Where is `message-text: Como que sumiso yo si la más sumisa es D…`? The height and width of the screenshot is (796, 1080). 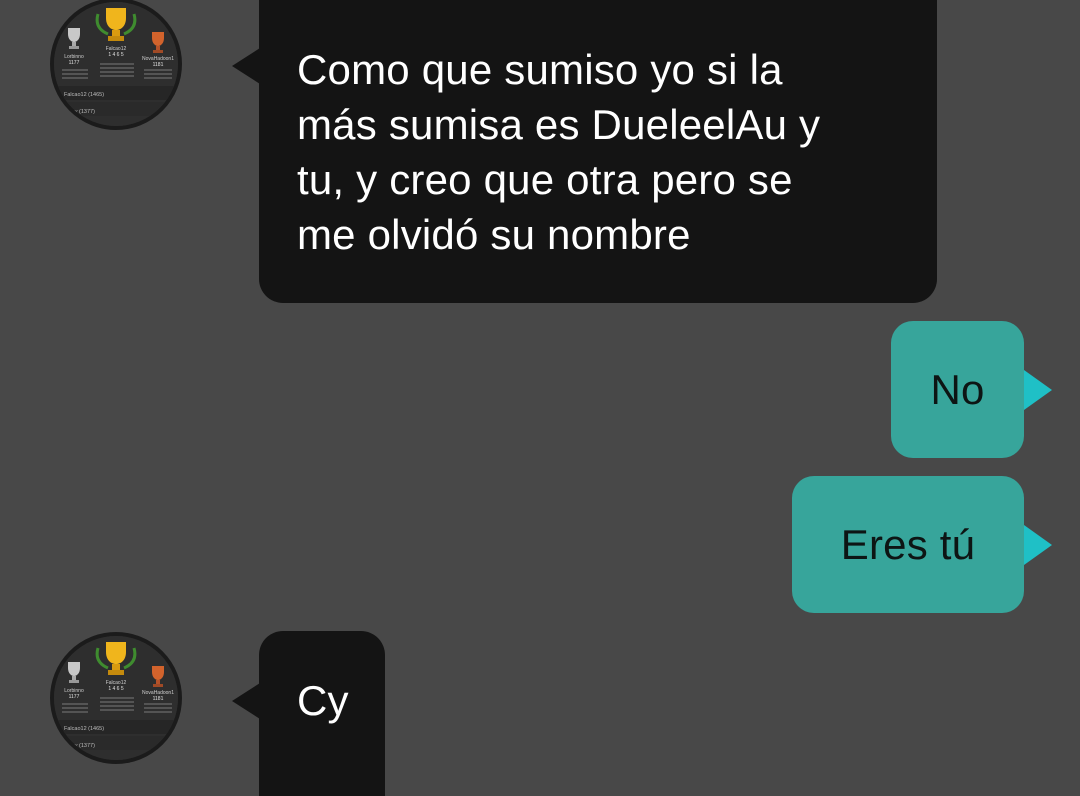
message-text: Como que sumiso yo si la más sumisa es D… is located at coordinates (559, 152).